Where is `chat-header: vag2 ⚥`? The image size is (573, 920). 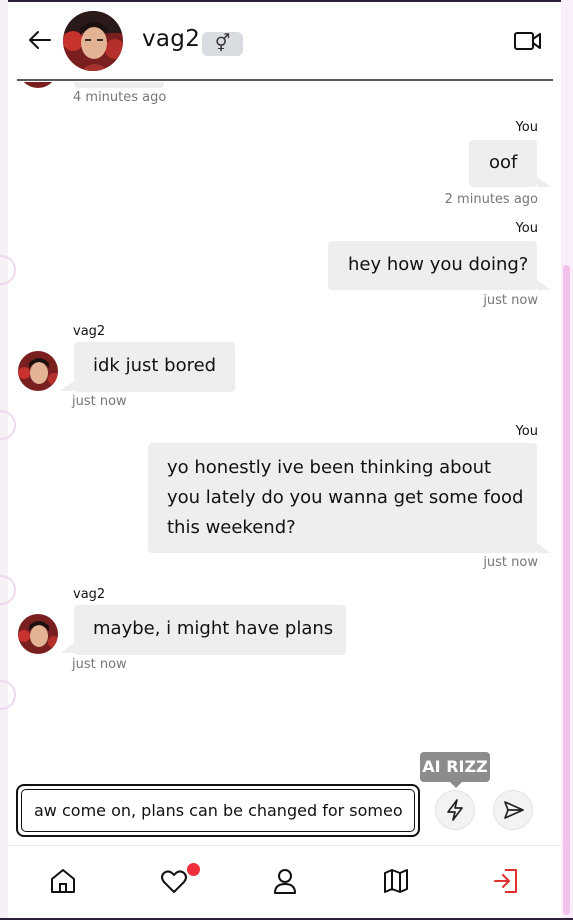
chat-header: vag2 ⚥ is located at coordinates (284, 41).